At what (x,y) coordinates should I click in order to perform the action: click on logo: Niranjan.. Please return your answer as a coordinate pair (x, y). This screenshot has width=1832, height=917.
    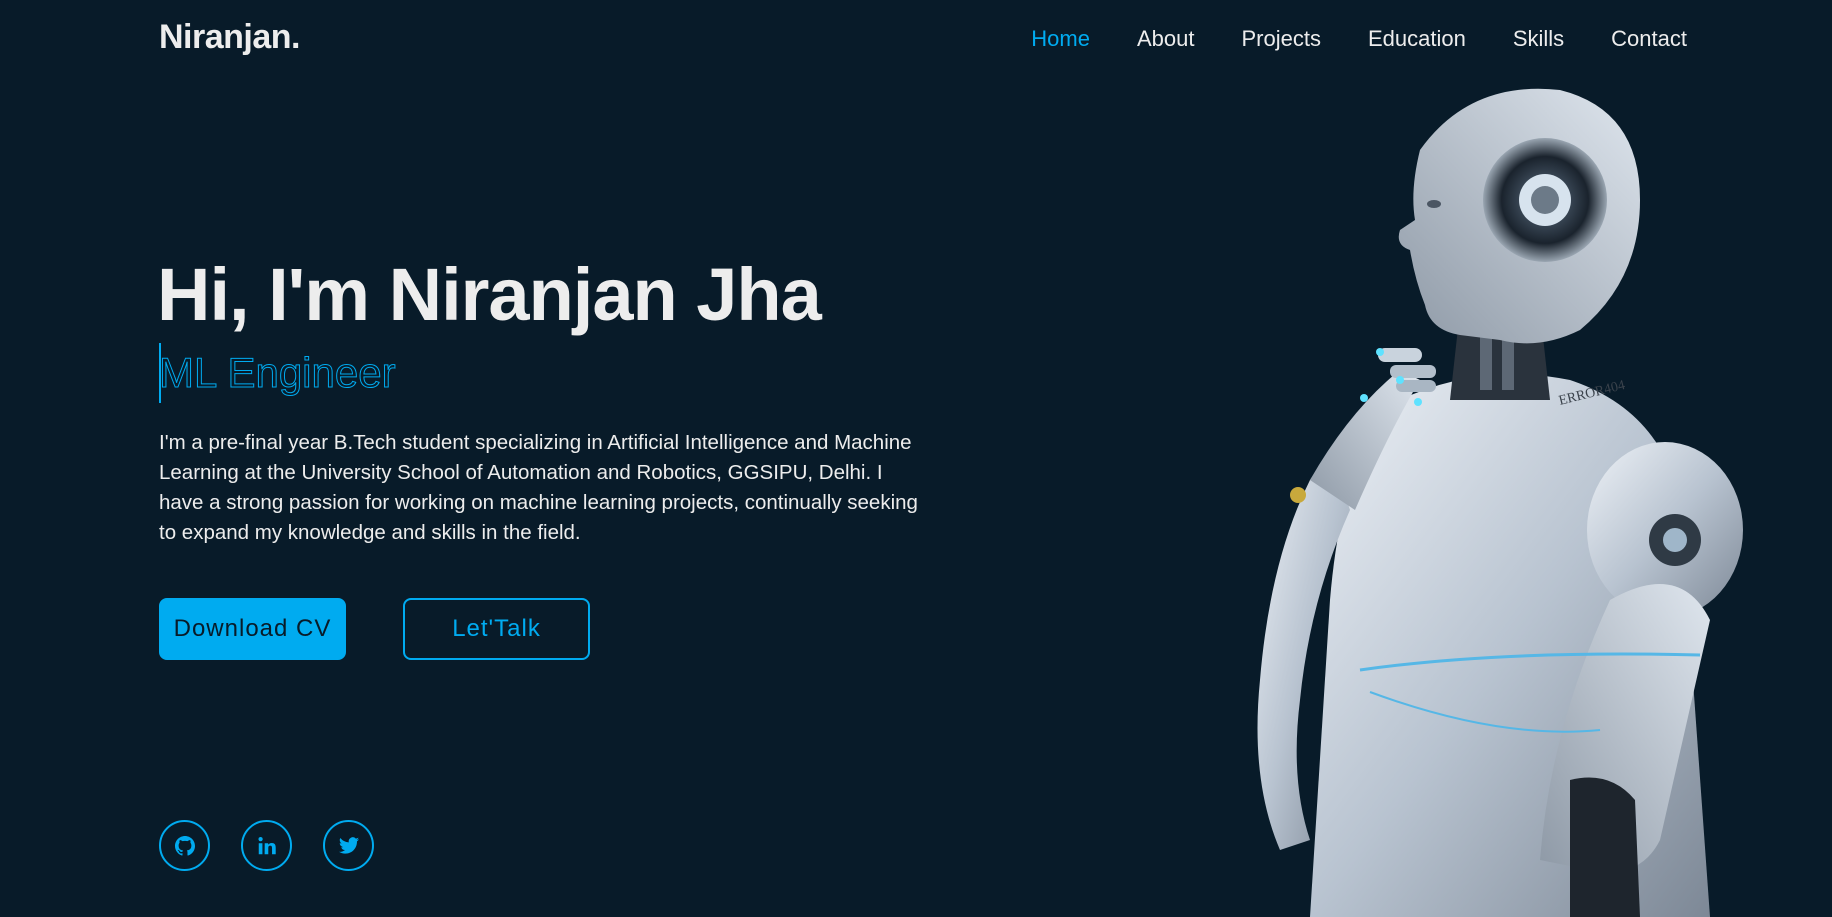
    Looking at the image, I should click on (229, 37).